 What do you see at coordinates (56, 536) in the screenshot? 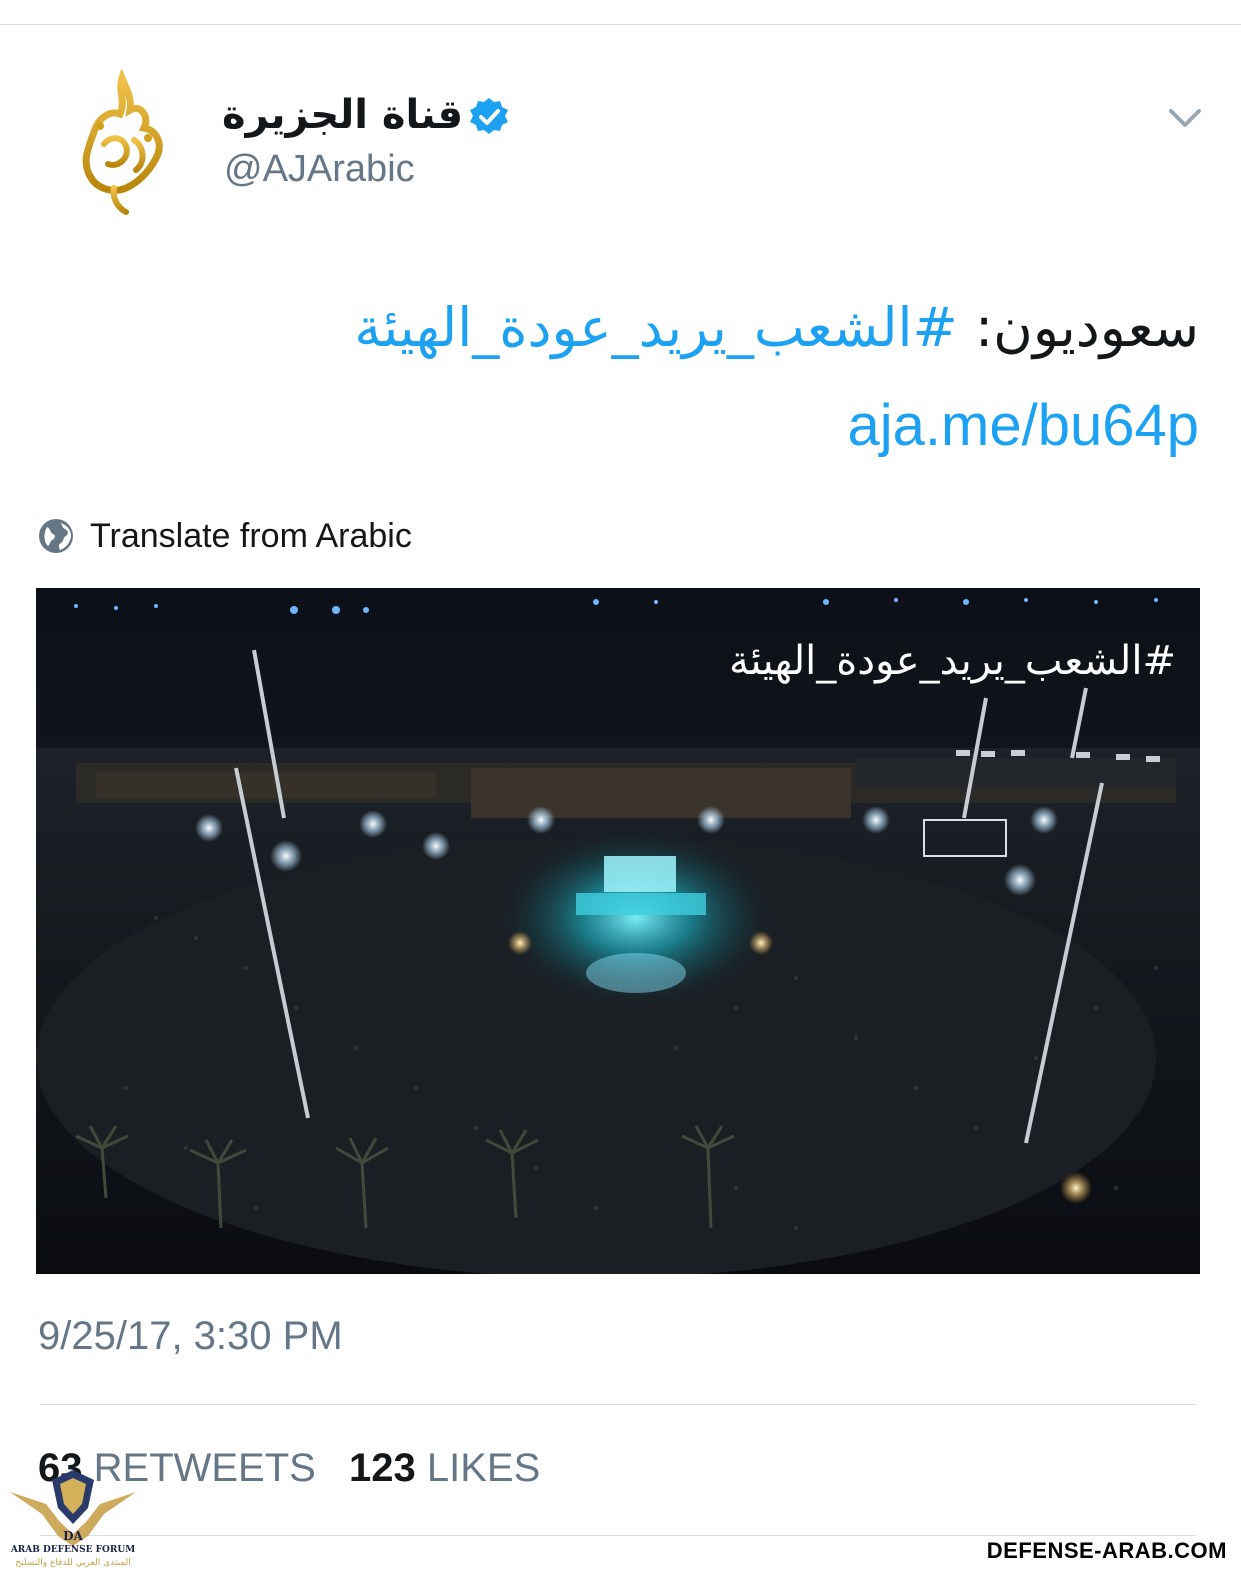
I see `globe-icon` at bounding box center [56, 536].